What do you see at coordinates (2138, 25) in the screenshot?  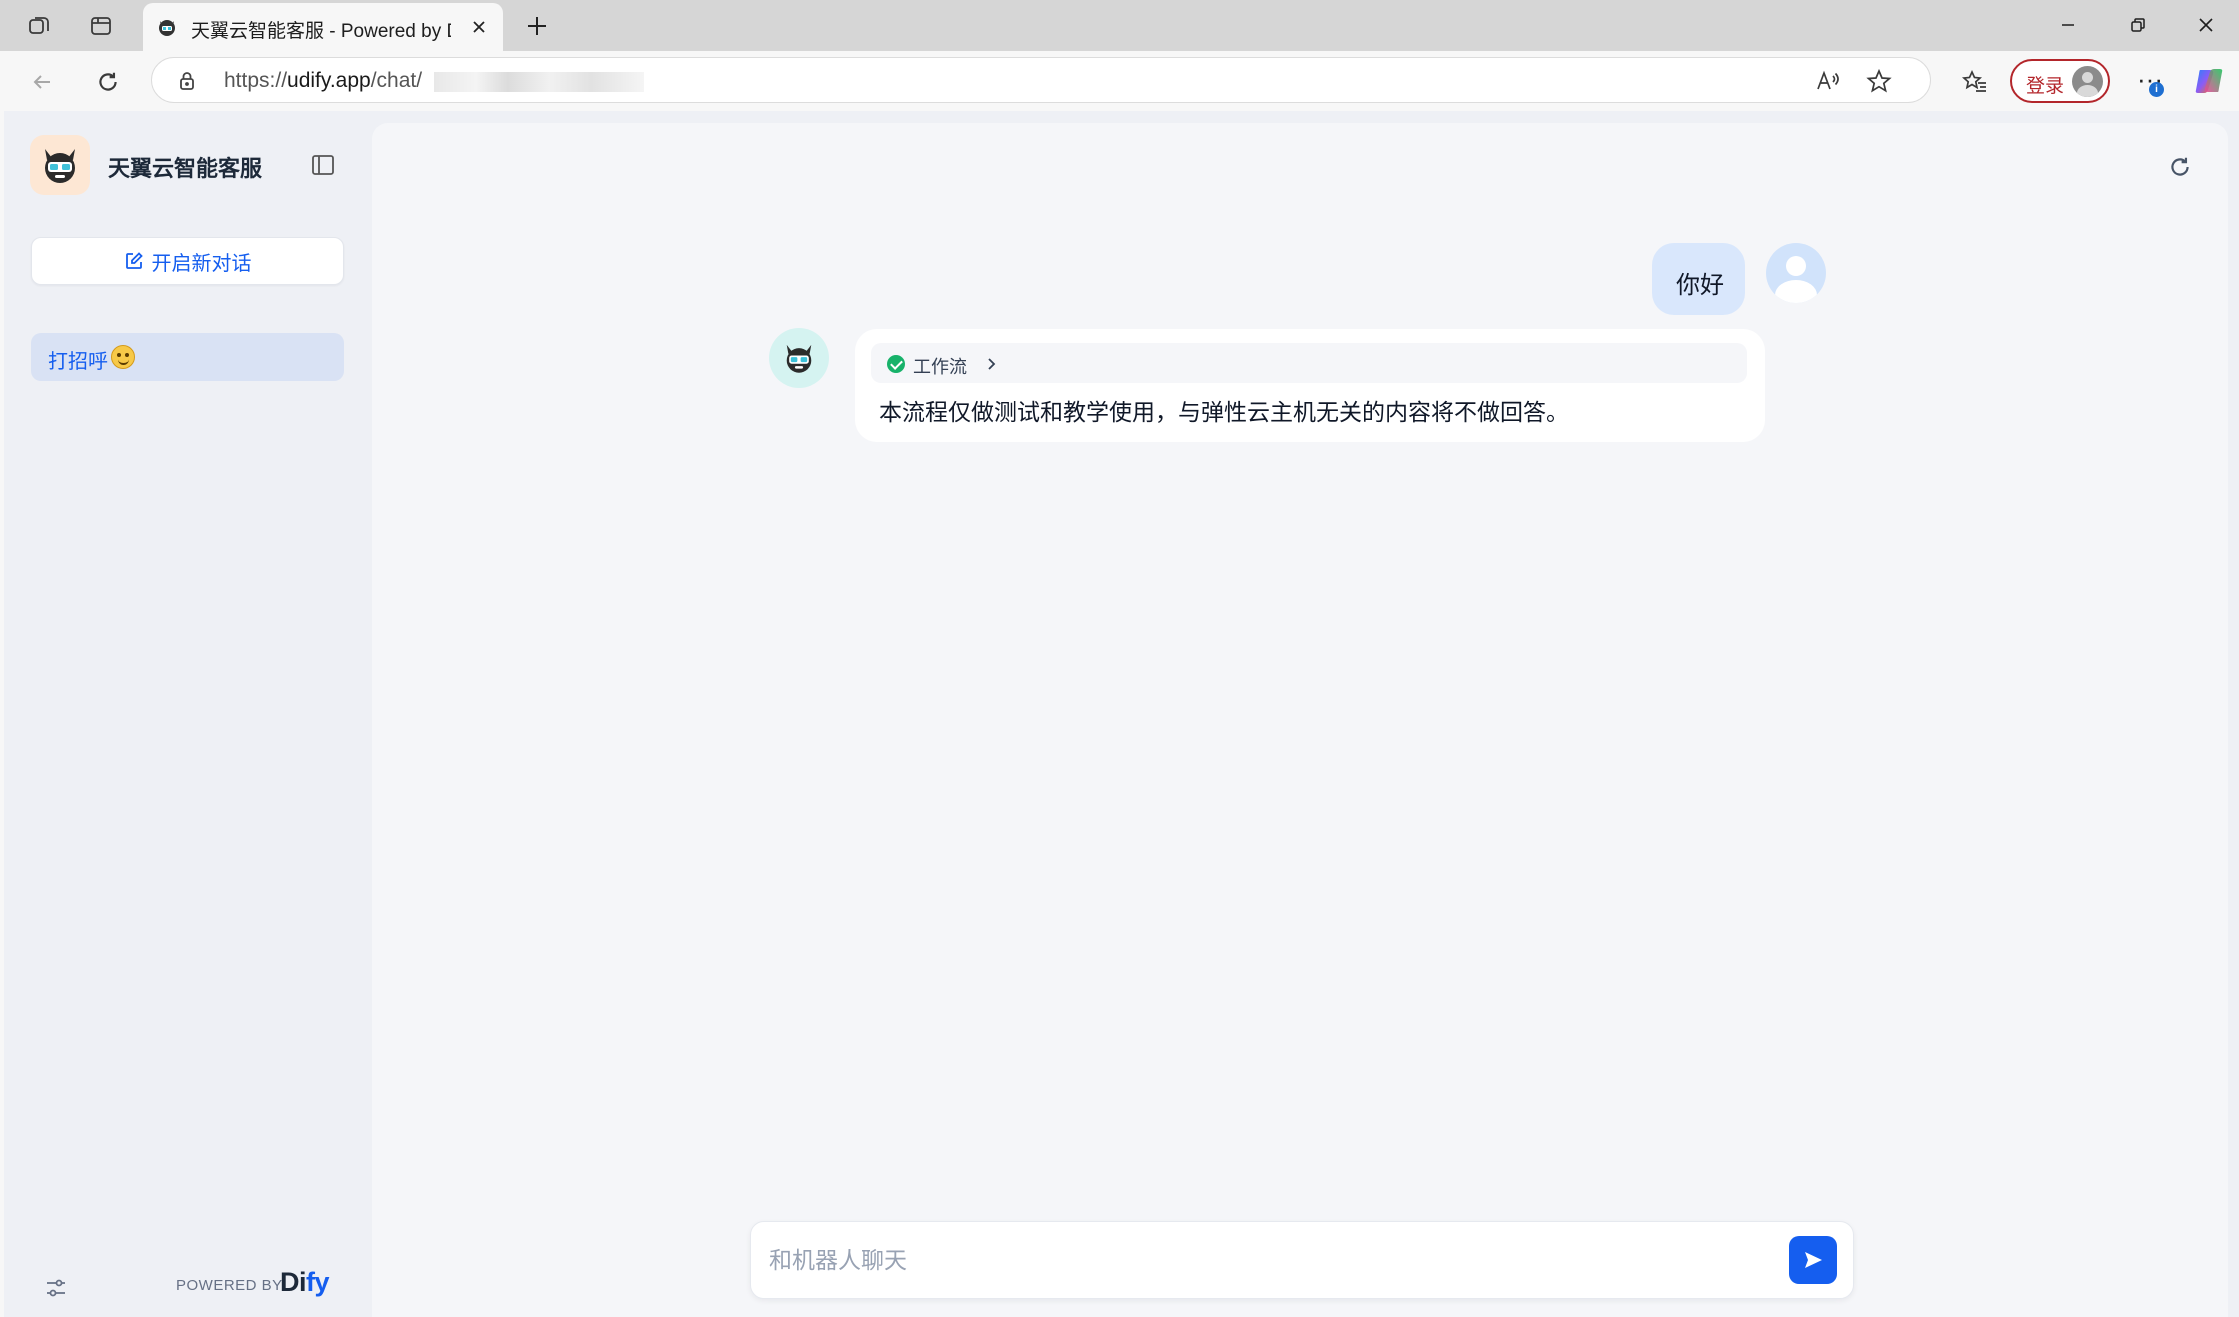 I see `restore-icon` at bounding box center [2138, 25].